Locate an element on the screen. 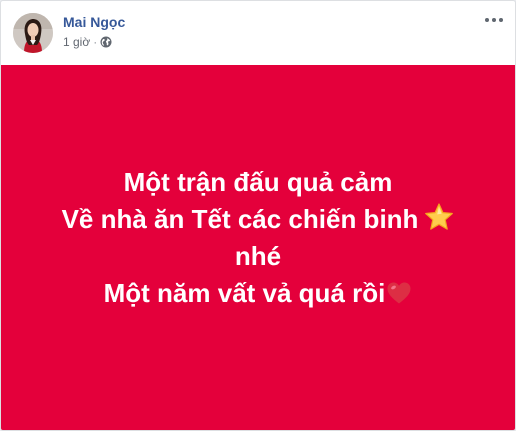 This screenshot has width=516, height=431. globe-icon is located at coordinates (106, 42).